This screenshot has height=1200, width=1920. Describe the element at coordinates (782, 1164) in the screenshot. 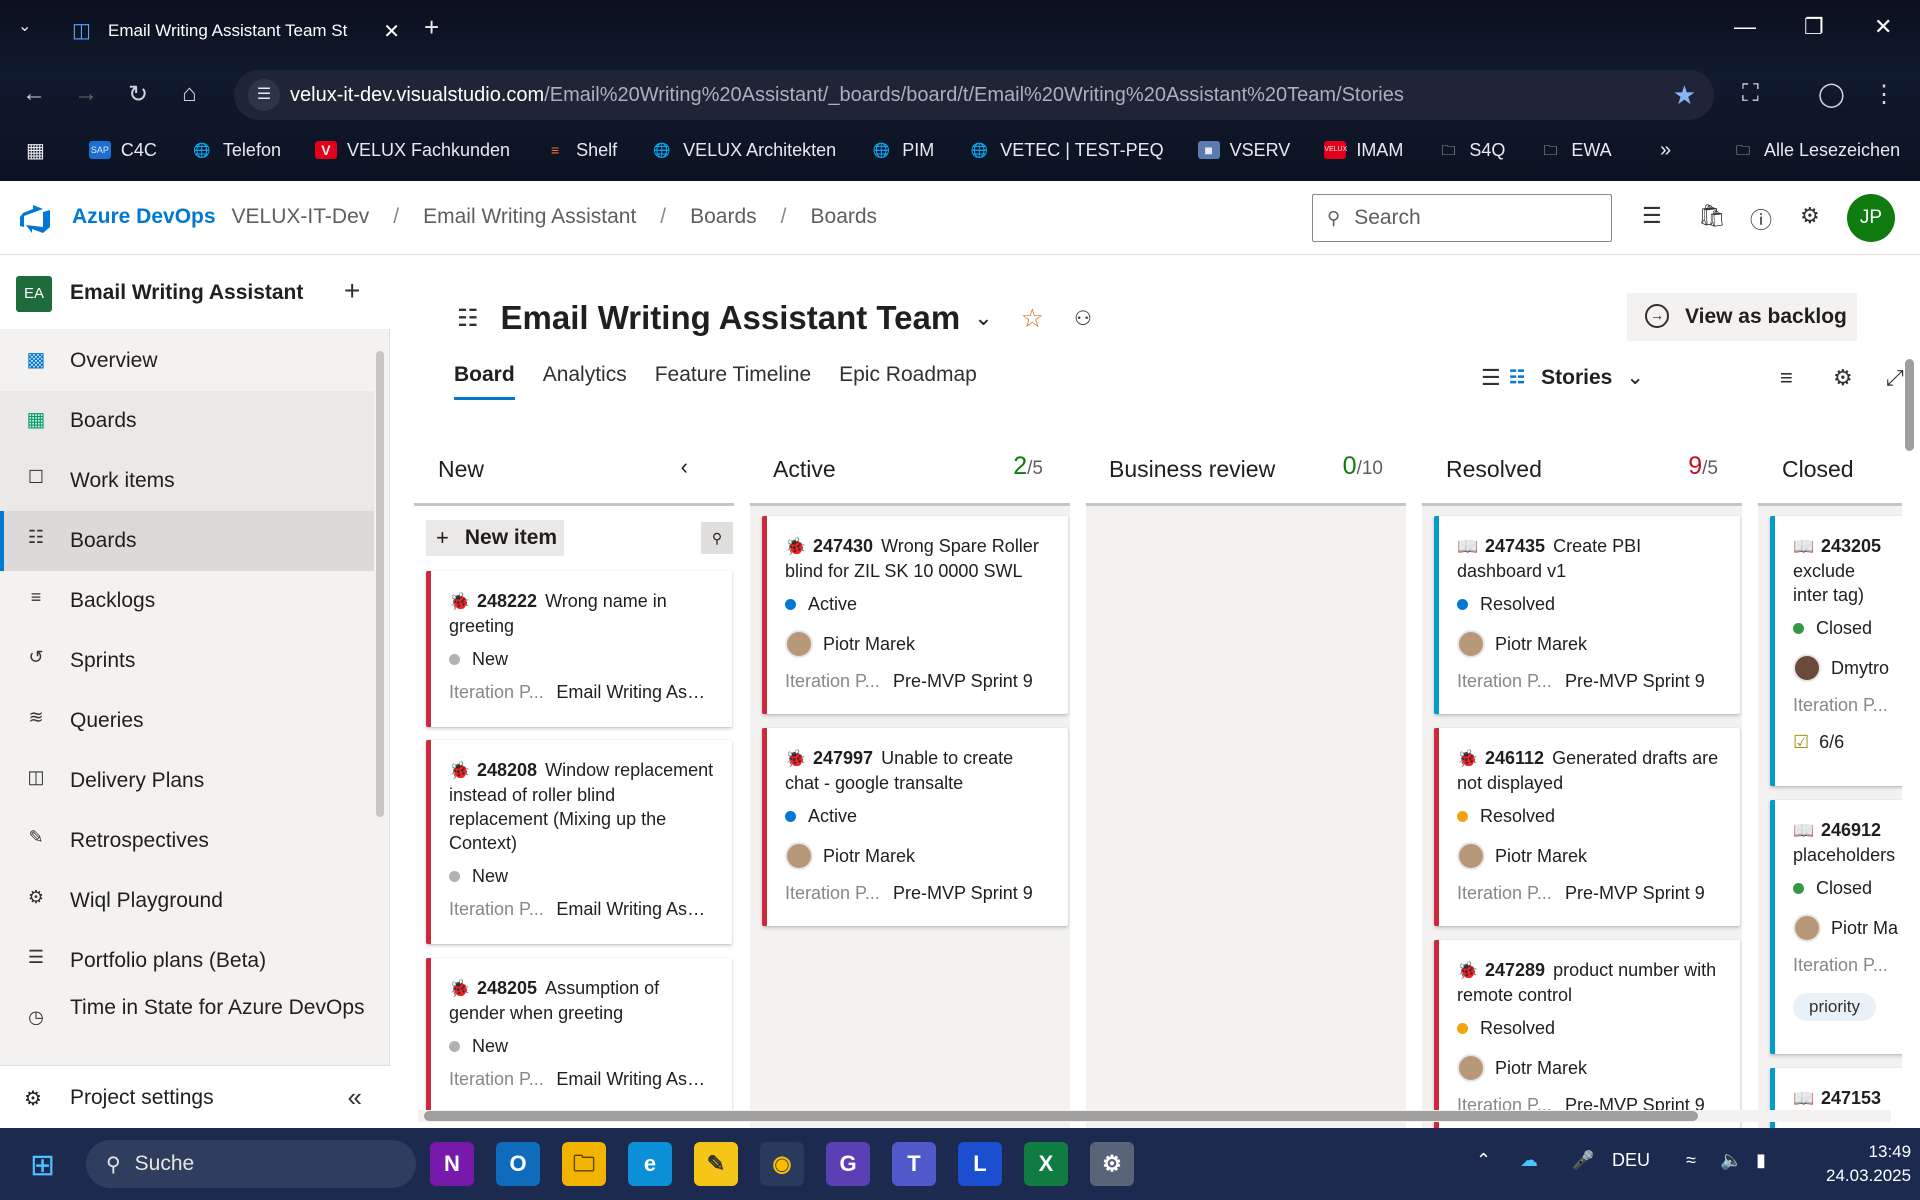

I see `chrome-icon: ◉` at that location.